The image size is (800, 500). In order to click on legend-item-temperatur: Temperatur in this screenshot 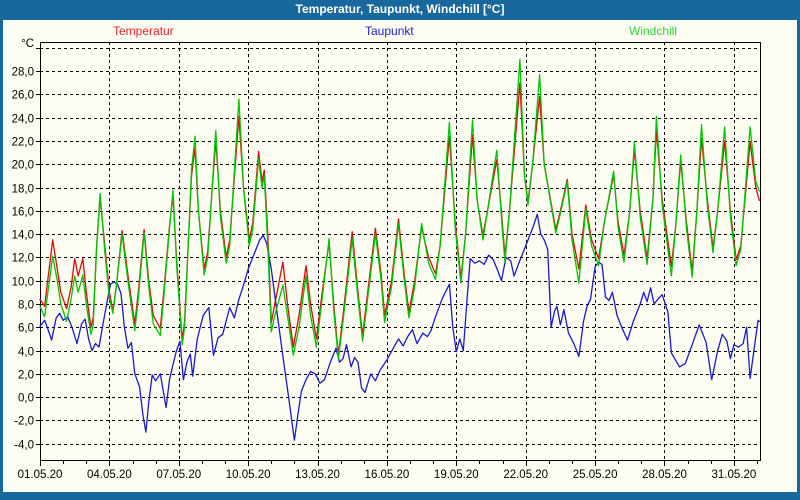, I will do `click(143, 31)`.